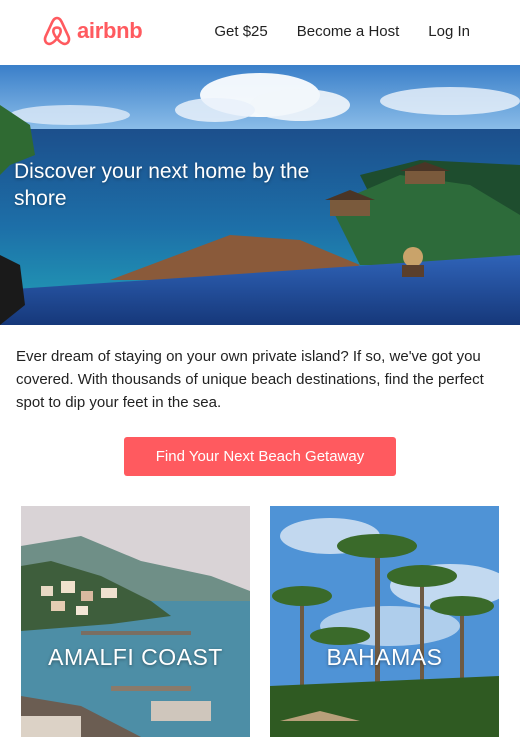 This screenshot has width=520, height=737. What do you see at coordinates (57, 31) in the screenshot?
I see `airbnb-belo-icon` at bounding box center [57, 31].